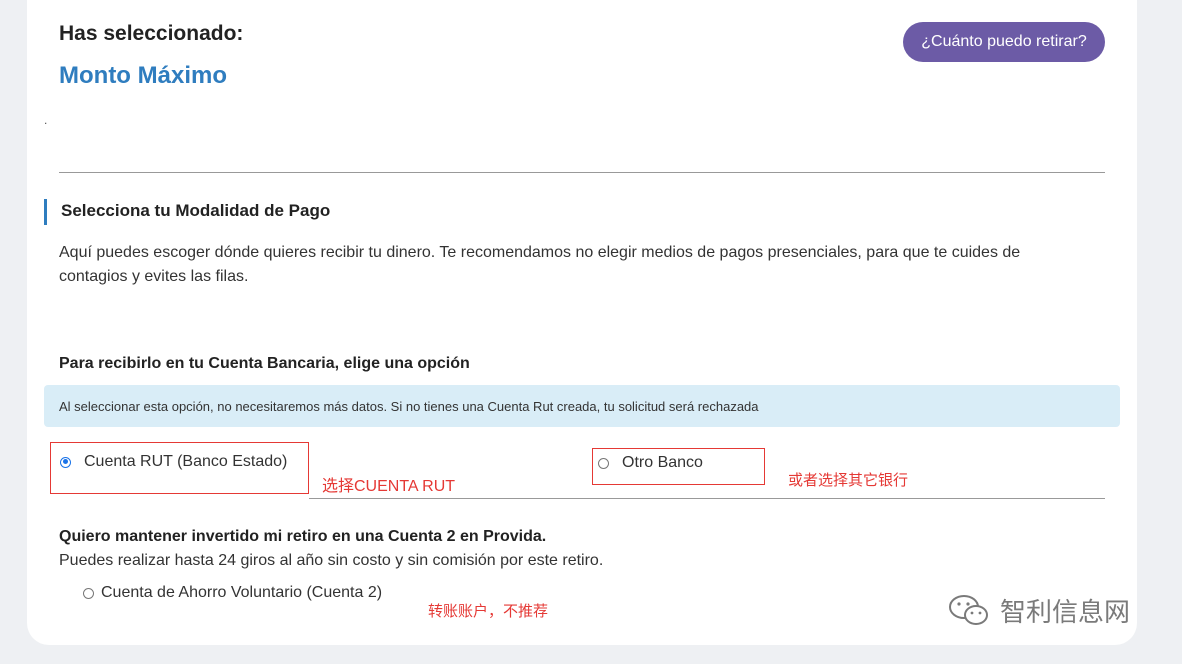  I want to click on watermark: 智利信息网, so click(1039, 610).